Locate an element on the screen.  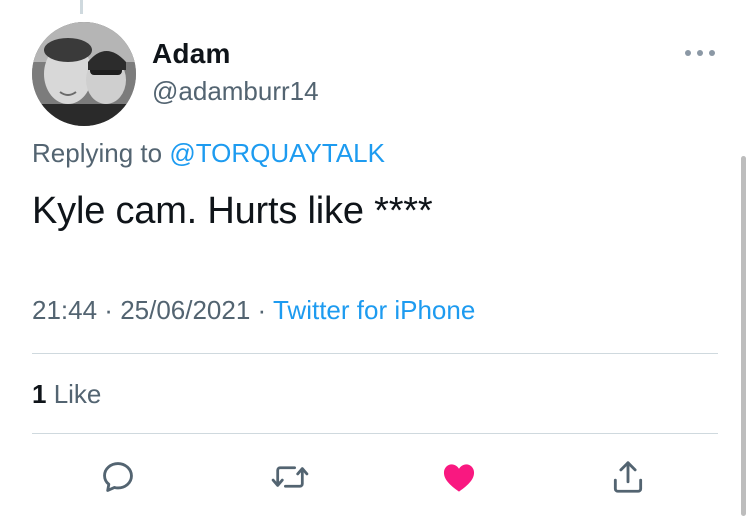
retweet-icon is located at coordinates (290, 477).